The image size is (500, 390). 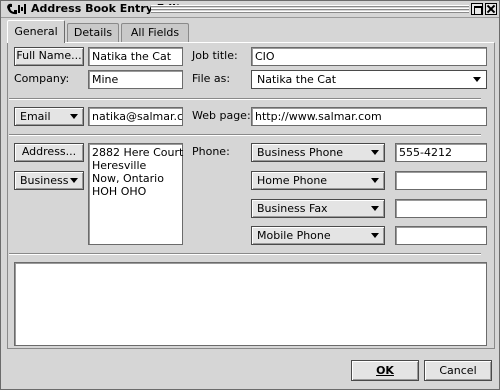 I want to click on tab-general-label: General, so click(x=36, y=31).